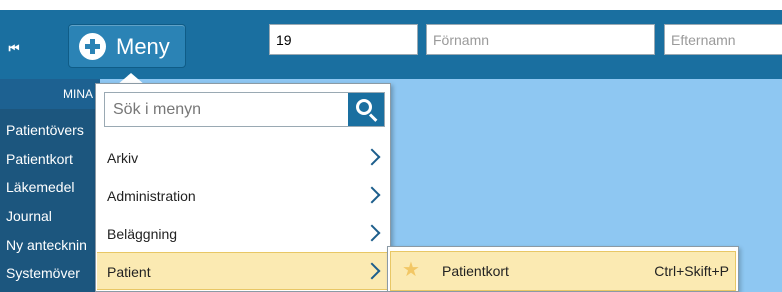  I want to click on sidebar-header: MINA, so click(50, 94).